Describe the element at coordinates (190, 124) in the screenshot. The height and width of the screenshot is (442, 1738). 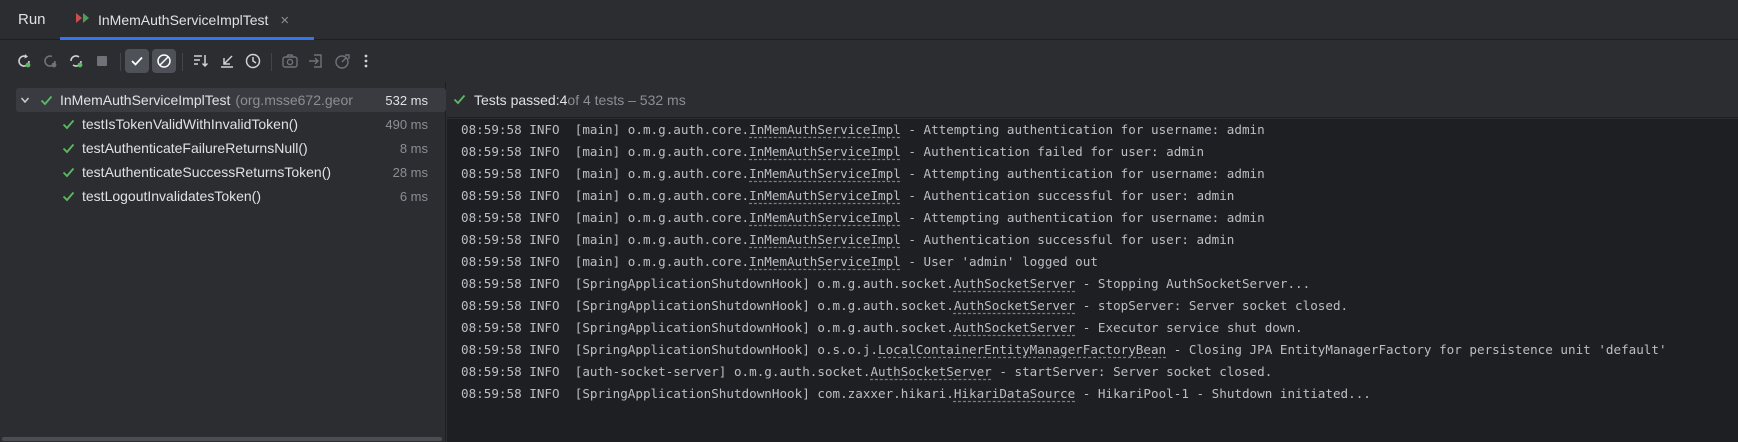
I see `test-name: testIsTokenValidWithInvalidToken()` at that location.